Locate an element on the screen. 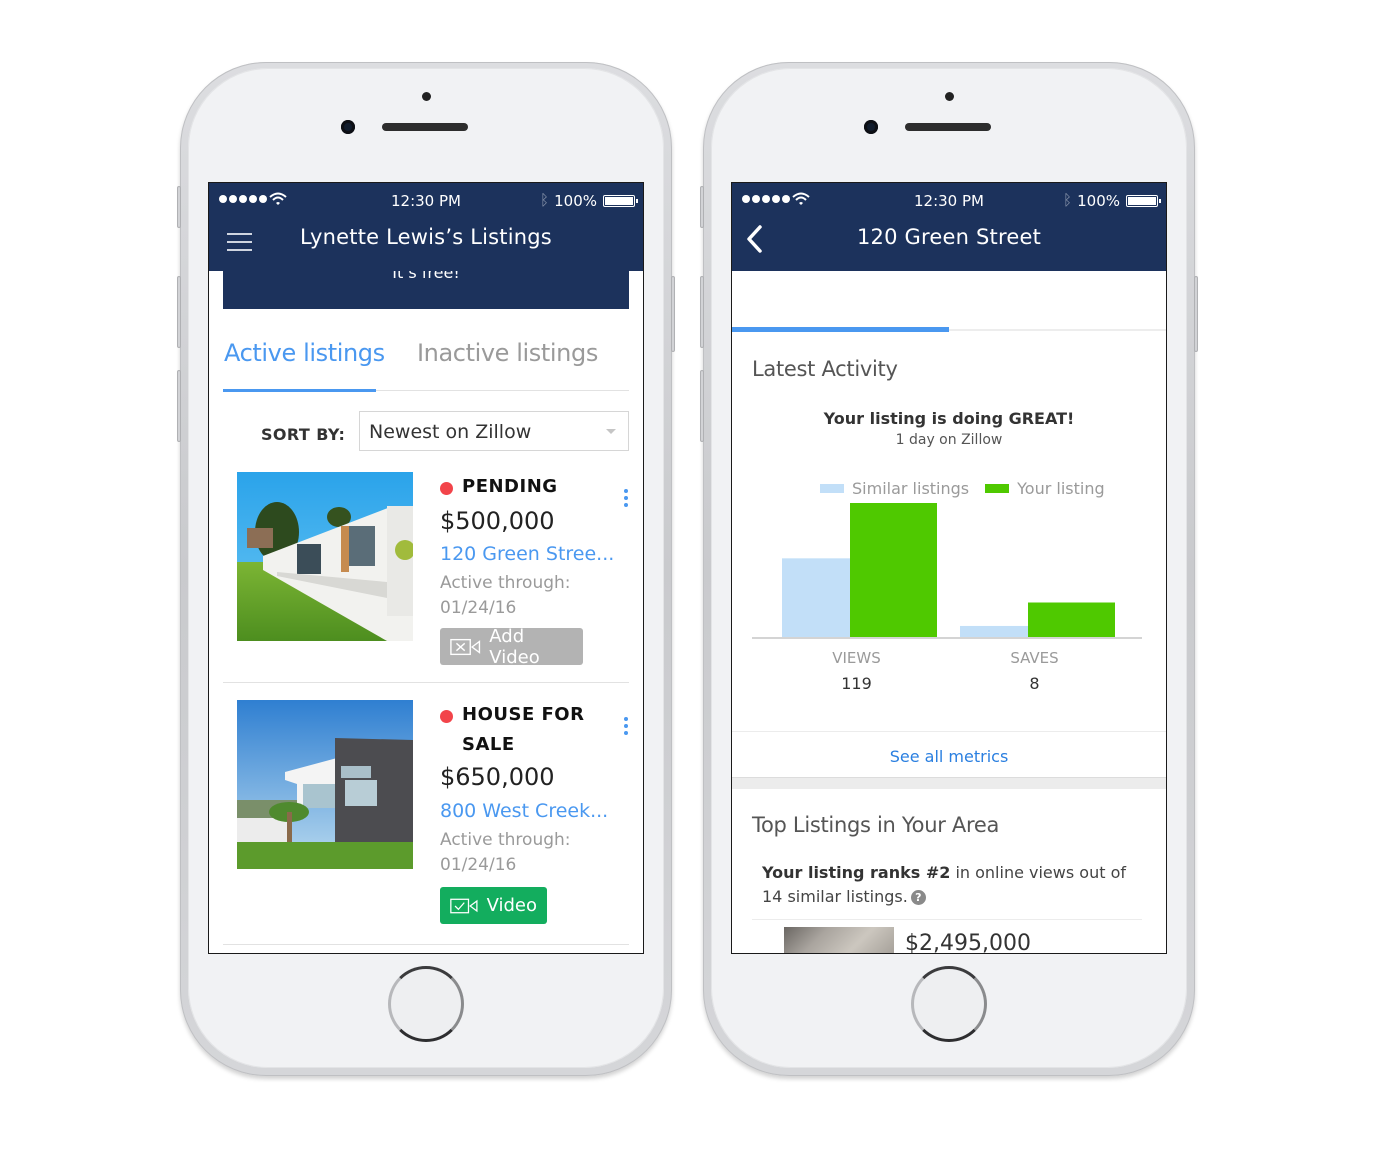 This screenshot has width=1400, height=1156. page-title: Lynette Lewis’s Listings is located at coordinates (426, 237).